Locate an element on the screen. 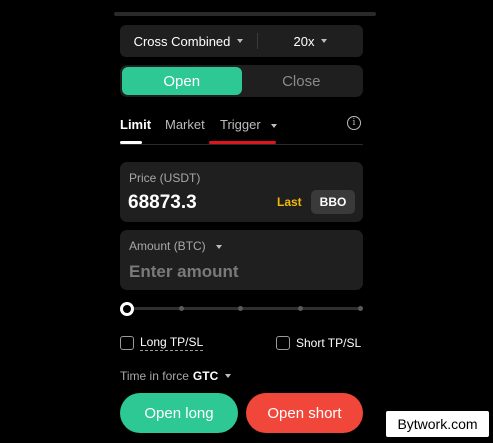 The height and width of the screenshot is (443, 493). time-in-force-value: GTC is located at coordinates (205, 376).